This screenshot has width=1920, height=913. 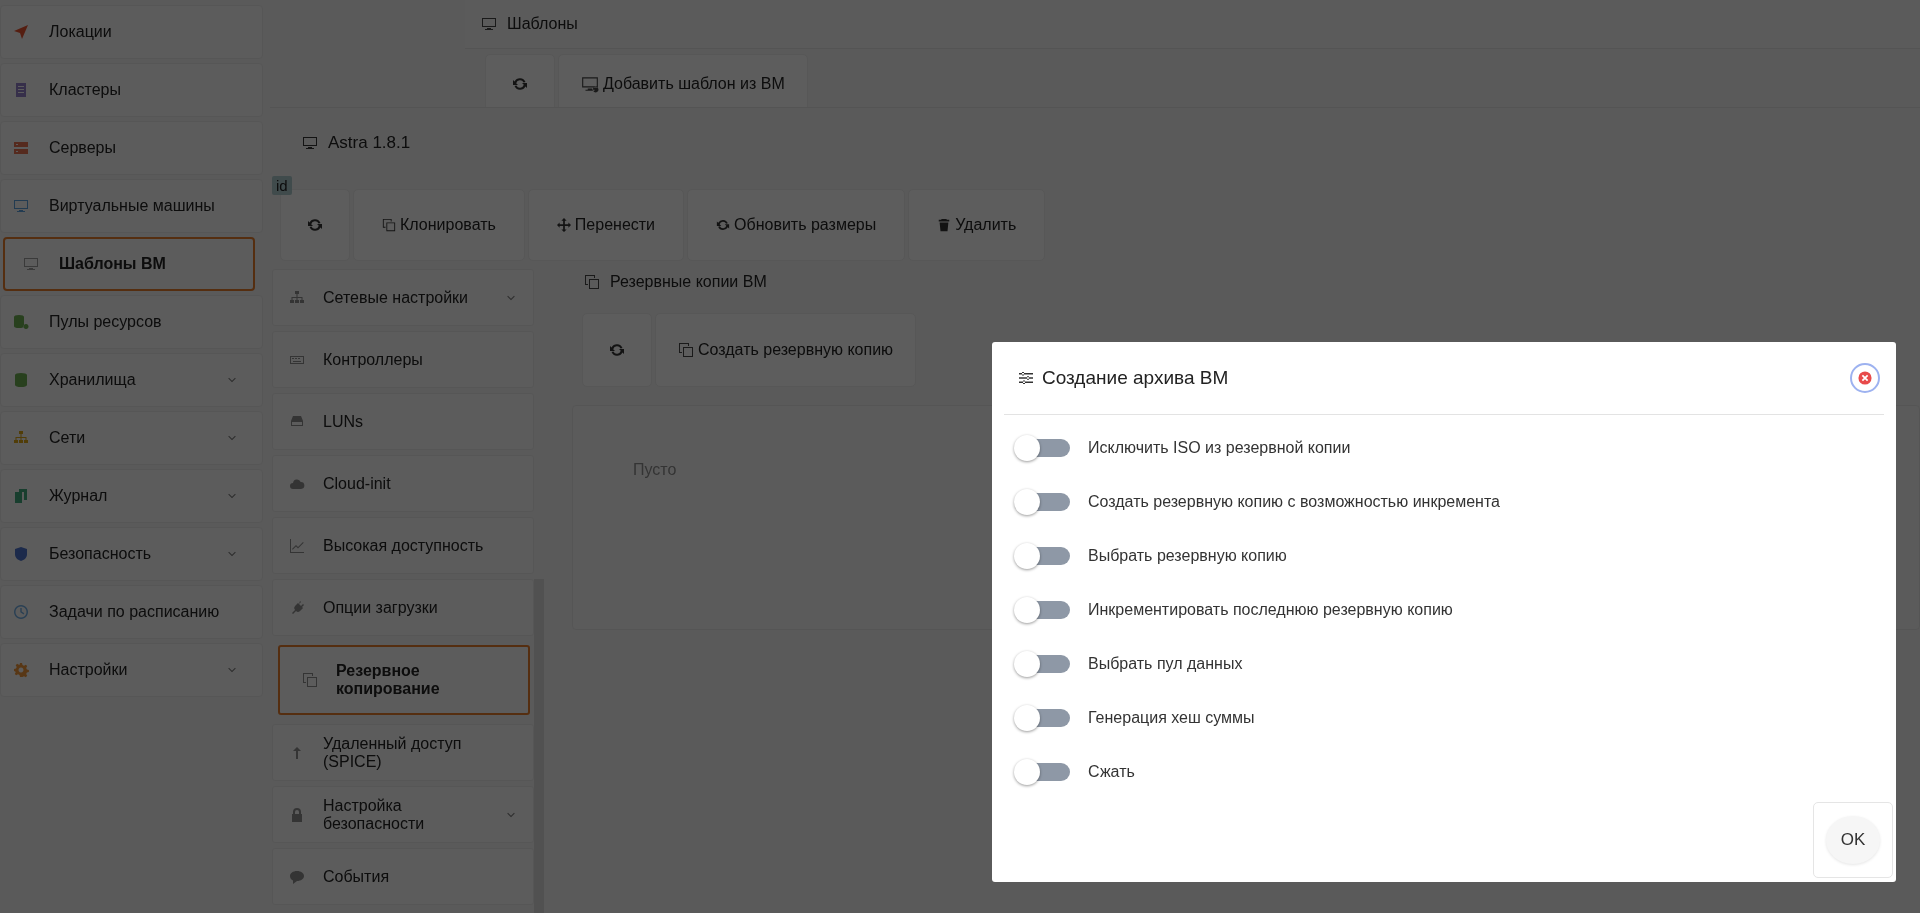 I want to click on close-button, so click(x=1865, y=378).